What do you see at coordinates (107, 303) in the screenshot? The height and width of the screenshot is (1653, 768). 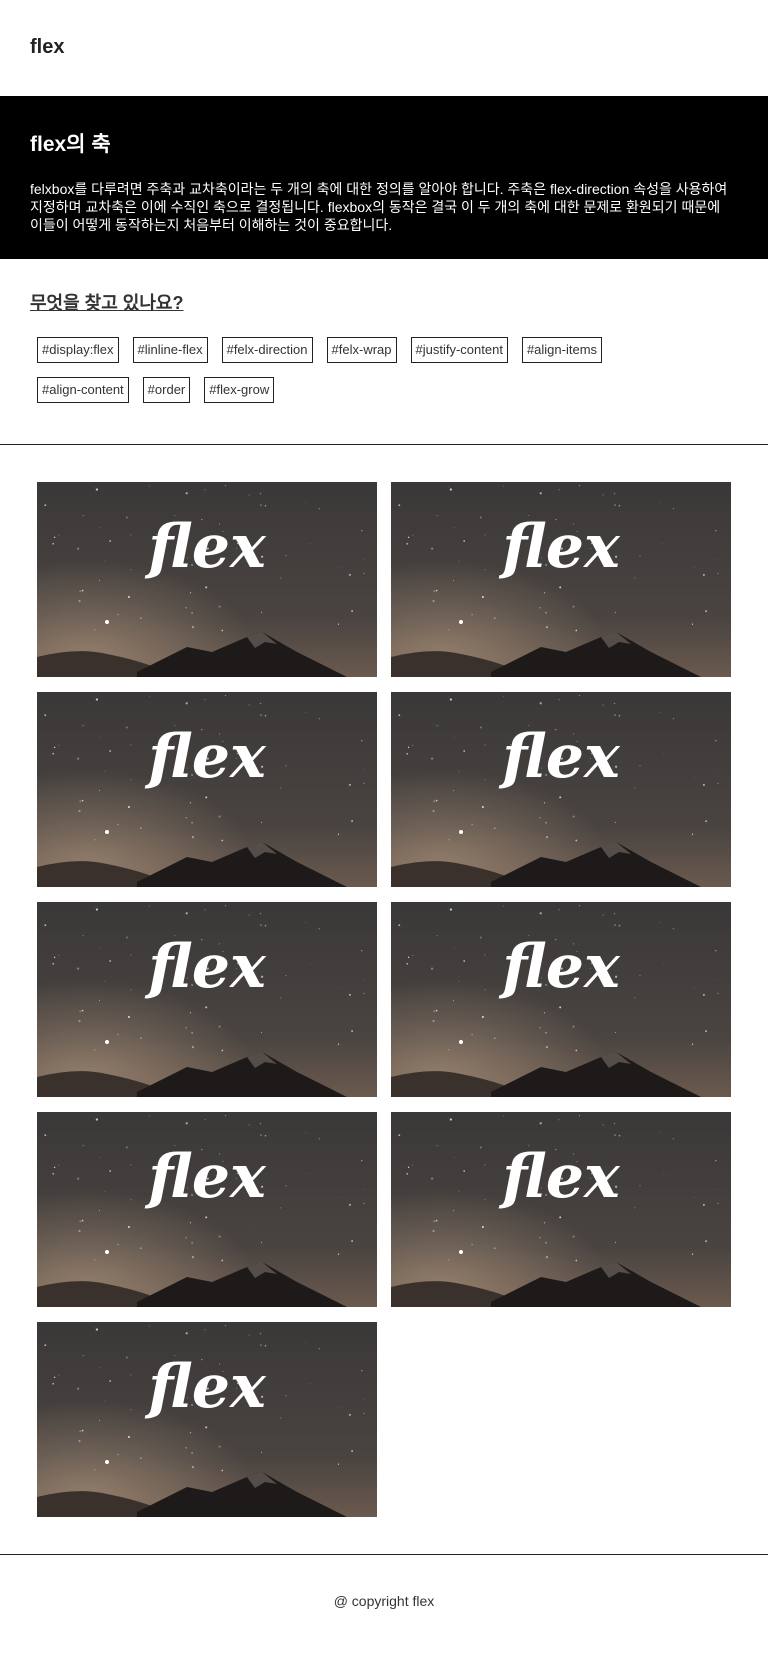 I see `search-title: 무엇을 찾고 있나요?` at bounding box center [107, 303].